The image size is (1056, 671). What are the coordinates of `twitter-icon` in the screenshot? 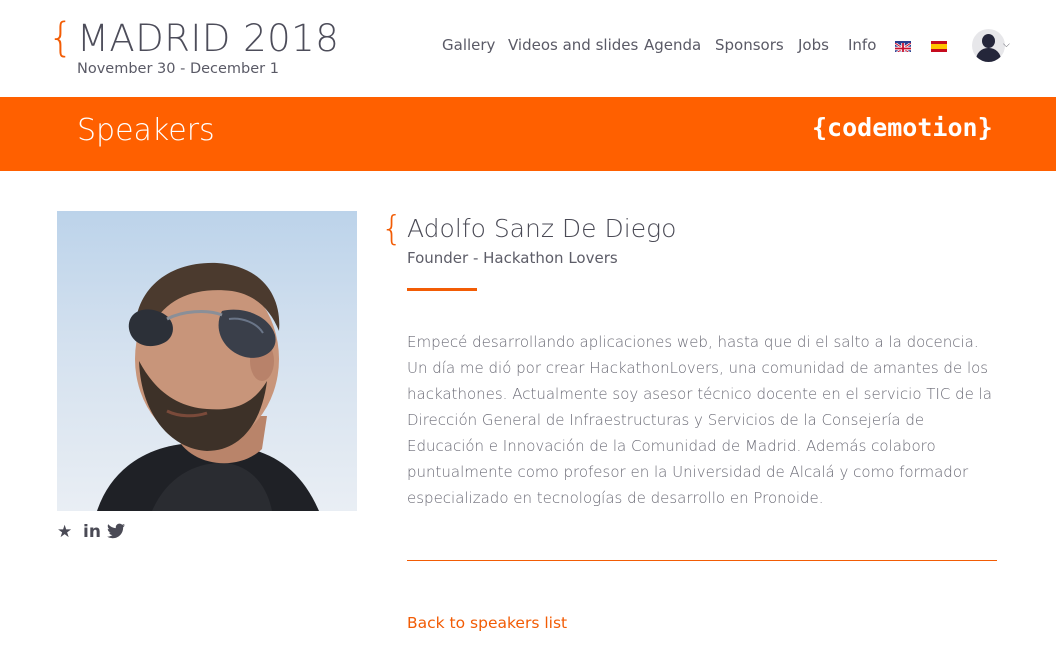 It's located at (116, 533).